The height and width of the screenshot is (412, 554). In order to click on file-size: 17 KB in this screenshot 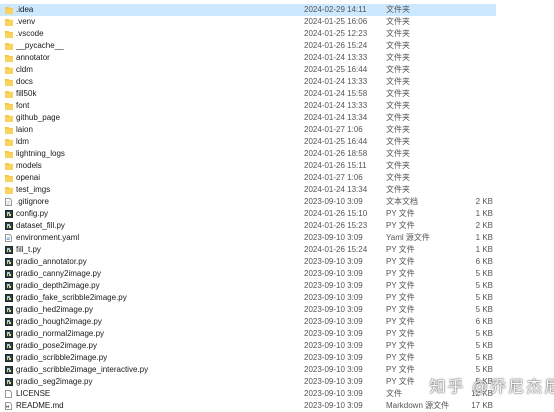, I will do `click(482, 405)`.